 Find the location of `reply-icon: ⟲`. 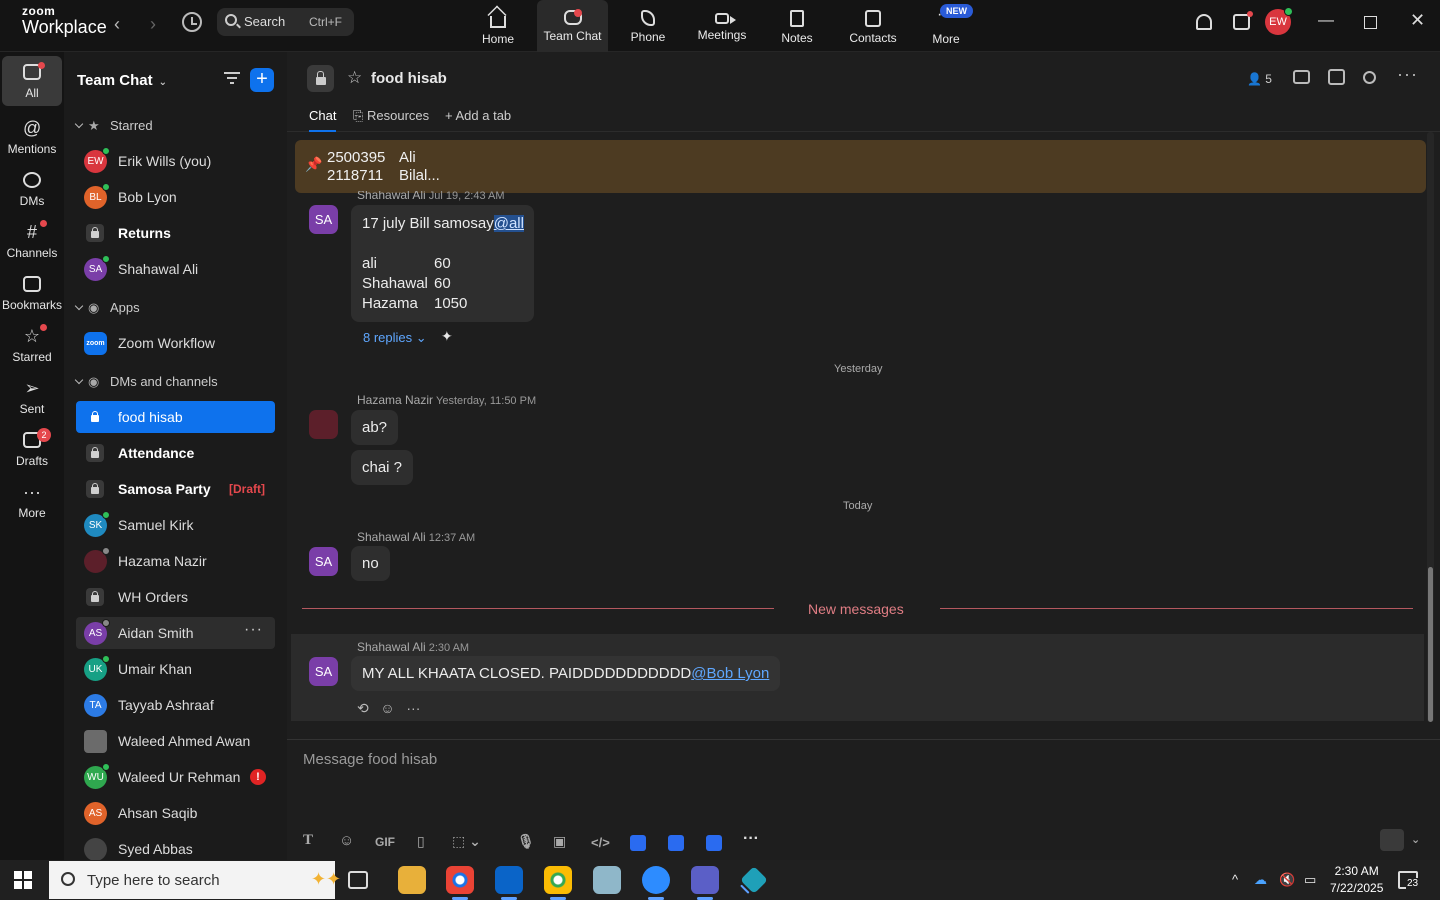

reply-icon: ⟲ is located at coordinates (363, 708).